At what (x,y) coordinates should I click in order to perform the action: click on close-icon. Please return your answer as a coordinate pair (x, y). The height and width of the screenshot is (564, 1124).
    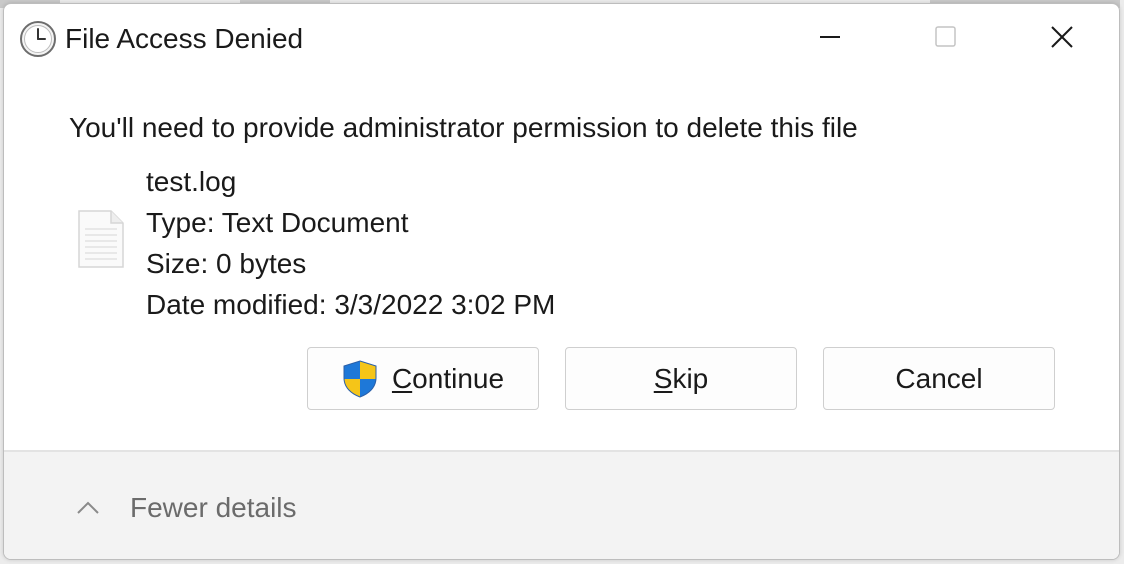
    Looking at the image, I should click on (1062, 37).